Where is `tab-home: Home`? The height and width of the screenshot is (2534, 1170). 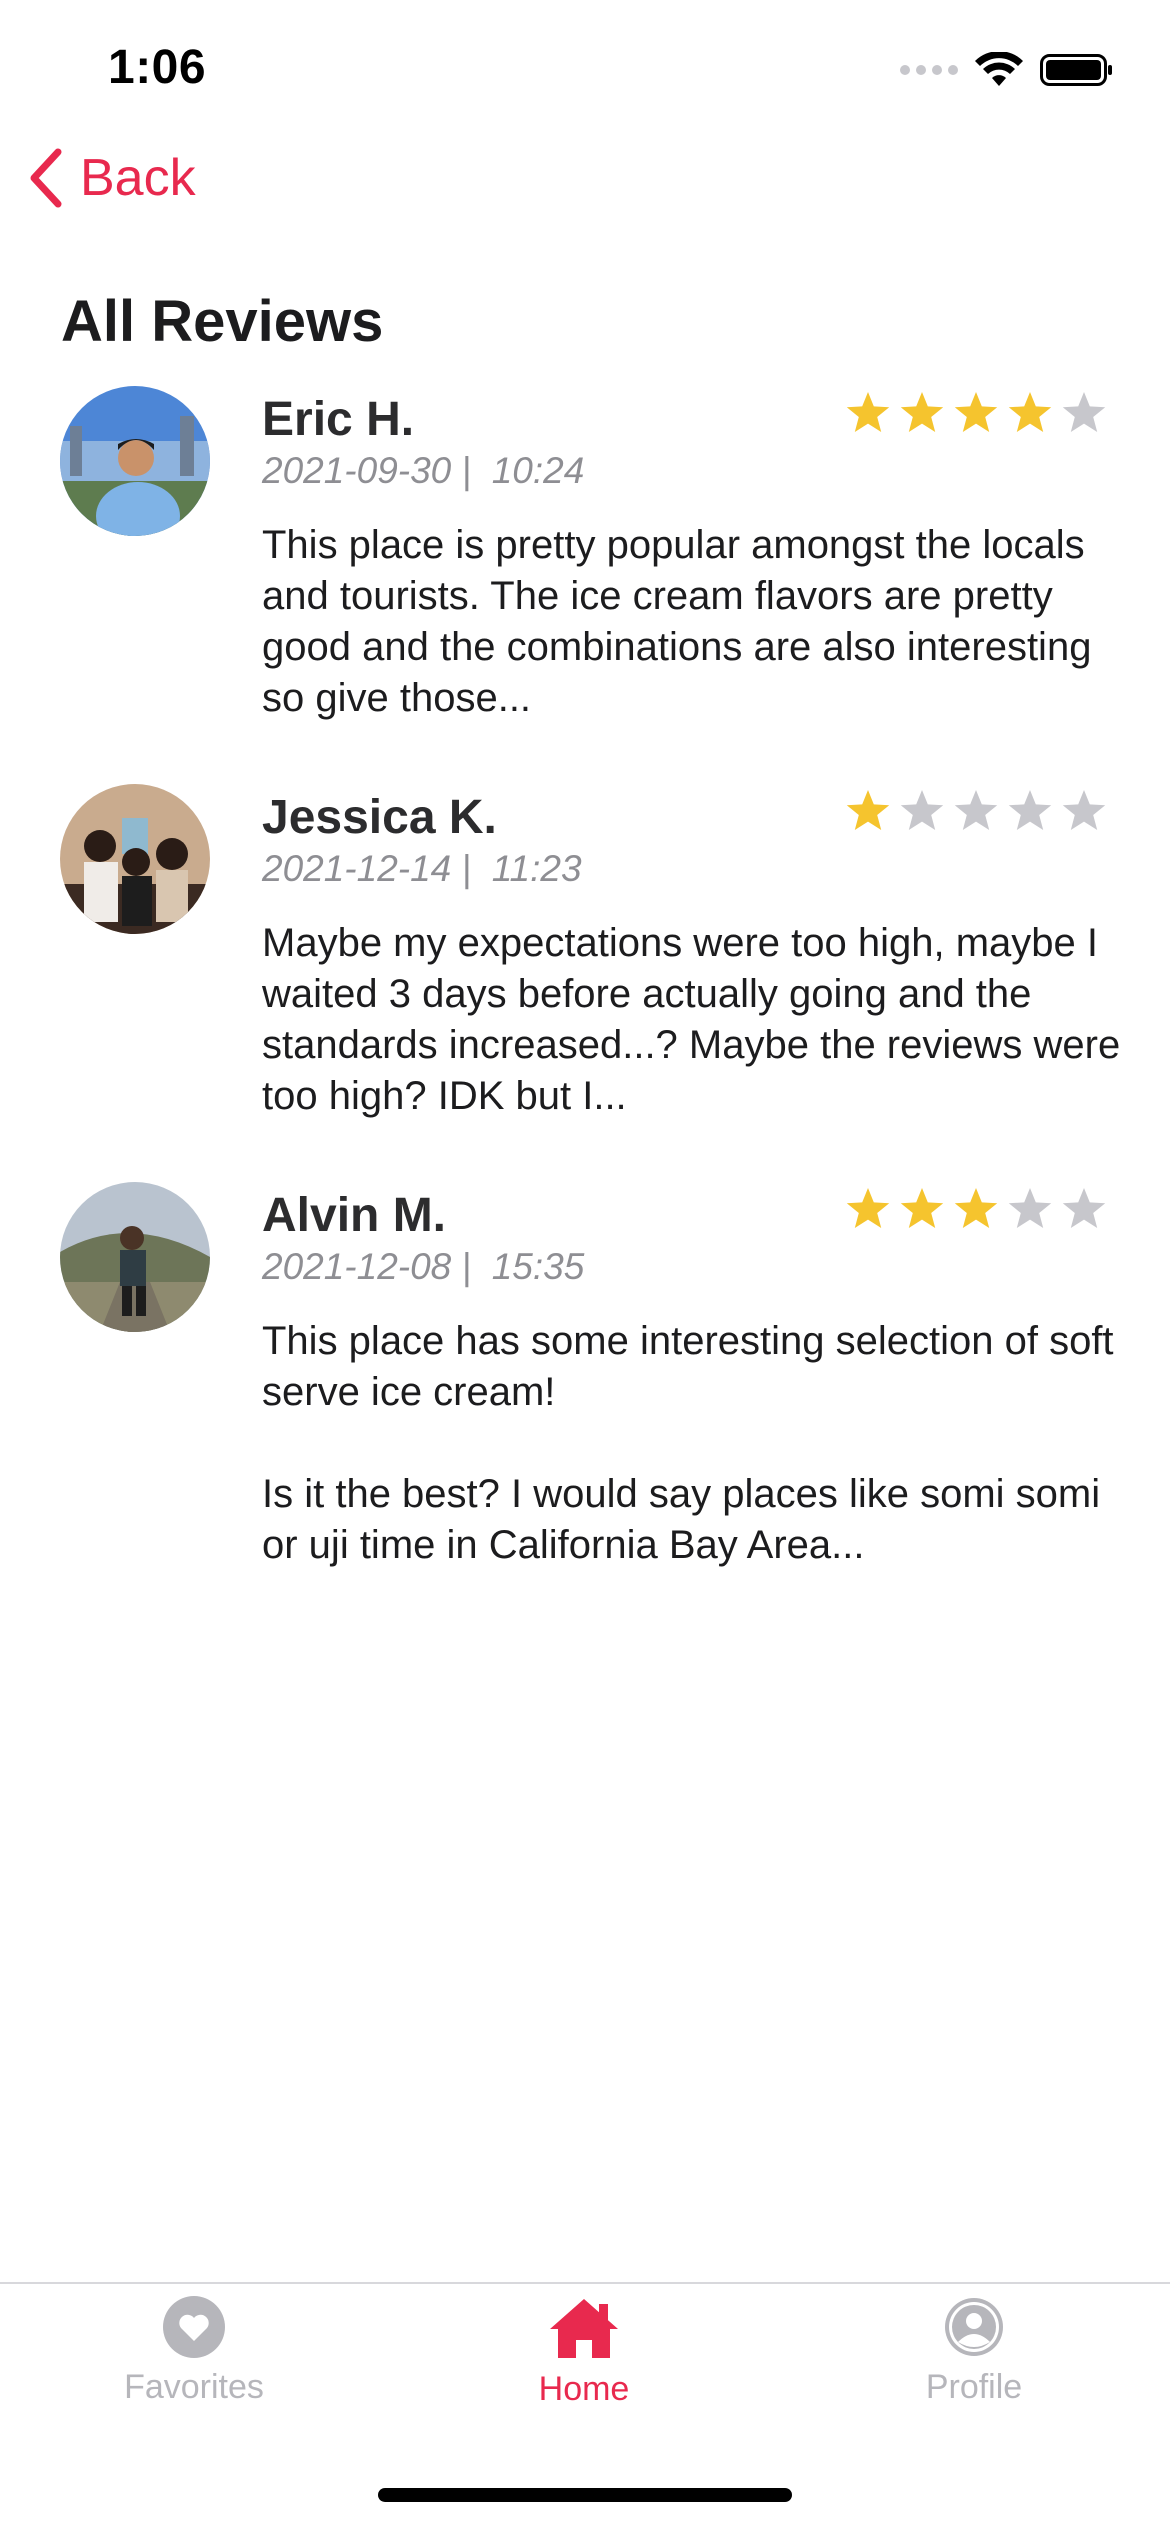
tab-home: Home is located at coordinates (584, 2352).